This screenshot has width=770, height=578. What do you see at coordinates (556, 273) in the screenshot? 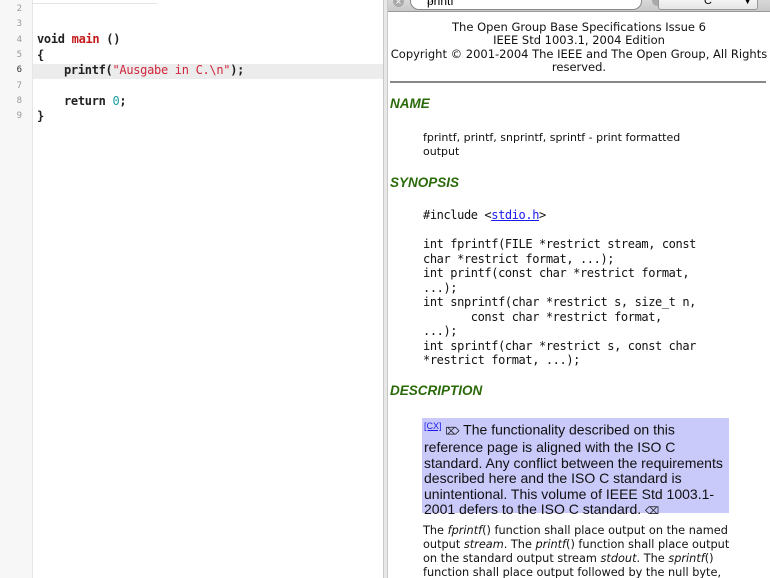
I see `synopsis-line: int printf(const char *restrict format,` at bounding box center [556, 273].